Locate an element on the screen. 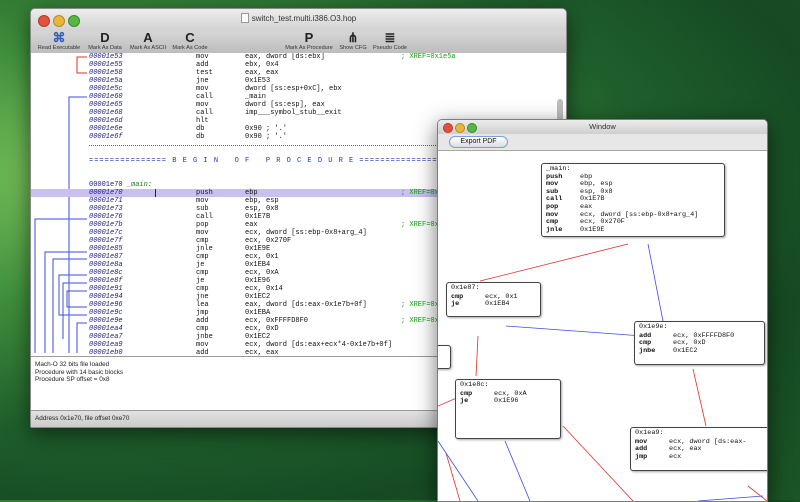 This screenshot has width=800, height=502. node-instruction: cmp ecx, 0xD is located at coordinates (699, 343).